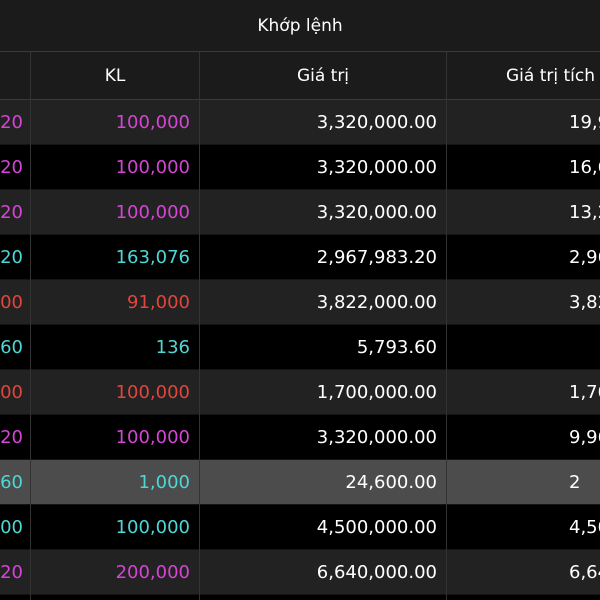 This screenshot has width=600, height=600. Describe the element at coordinates (300, 122) in the screenshot. I see `table-row: 20 100,000 3,320,000.00 19,92` at that location.